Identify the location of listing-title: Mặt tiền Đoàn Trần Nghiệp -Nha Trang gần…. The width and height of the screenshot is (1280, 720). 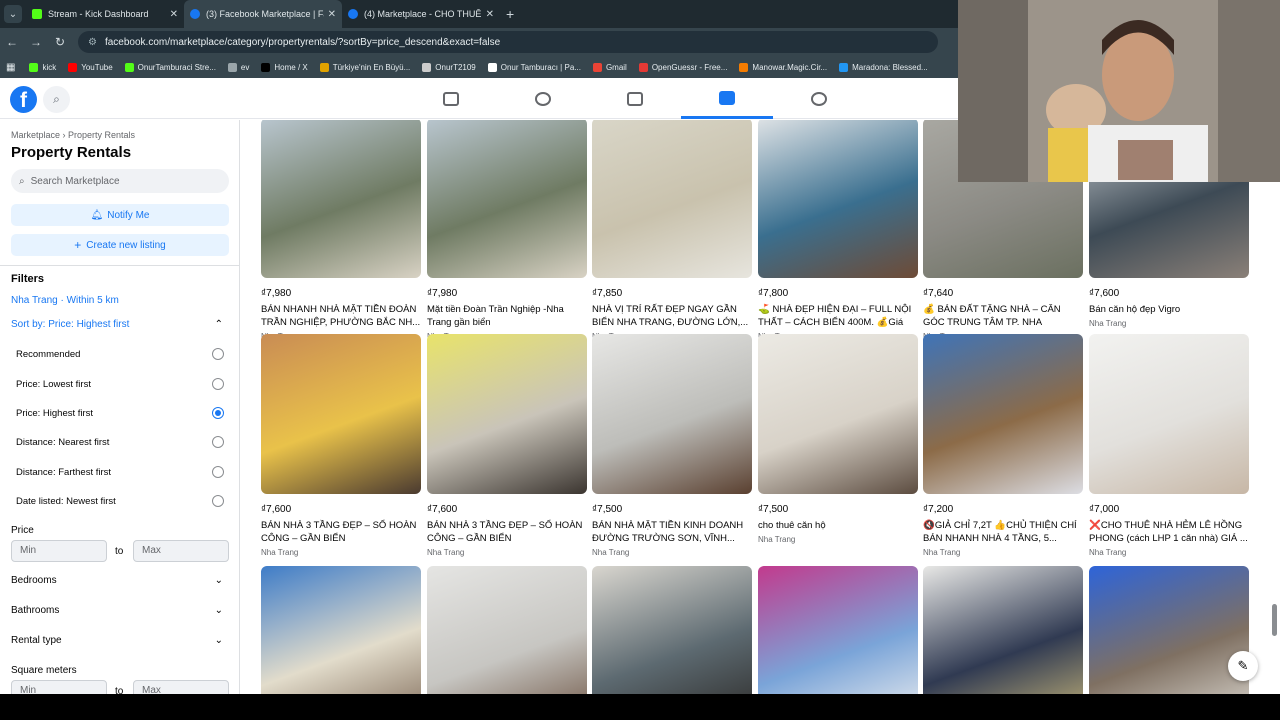
(507, 316).